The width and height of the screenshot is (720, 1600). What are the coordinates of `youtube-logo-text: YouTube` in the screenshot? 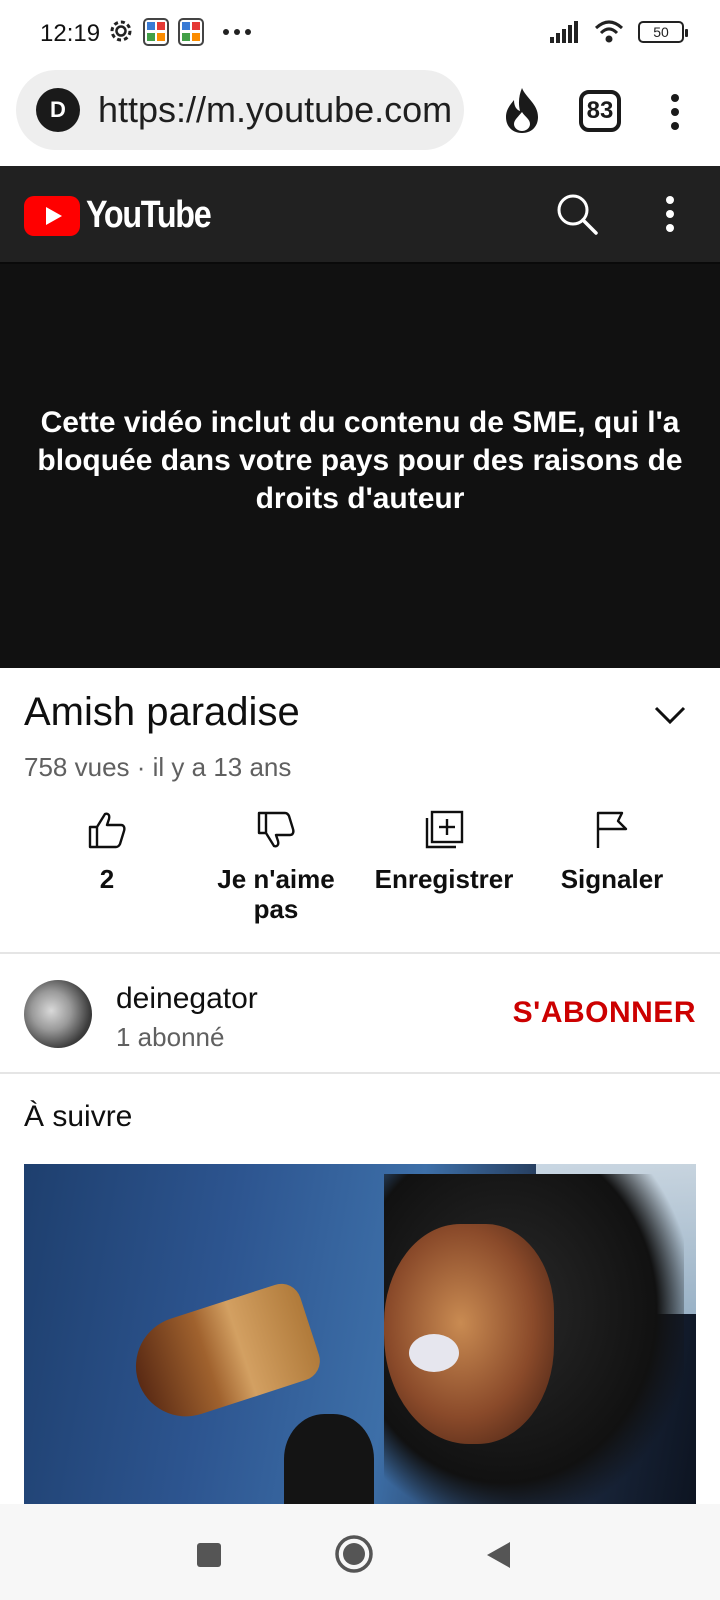 It's located at (149, 215).